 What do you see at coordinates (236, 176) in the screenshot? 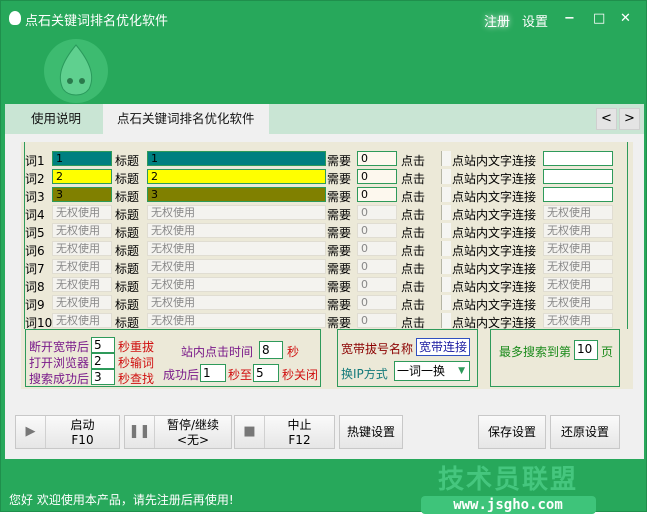
I see `title-input: 2` at bounding box center [236, 176].